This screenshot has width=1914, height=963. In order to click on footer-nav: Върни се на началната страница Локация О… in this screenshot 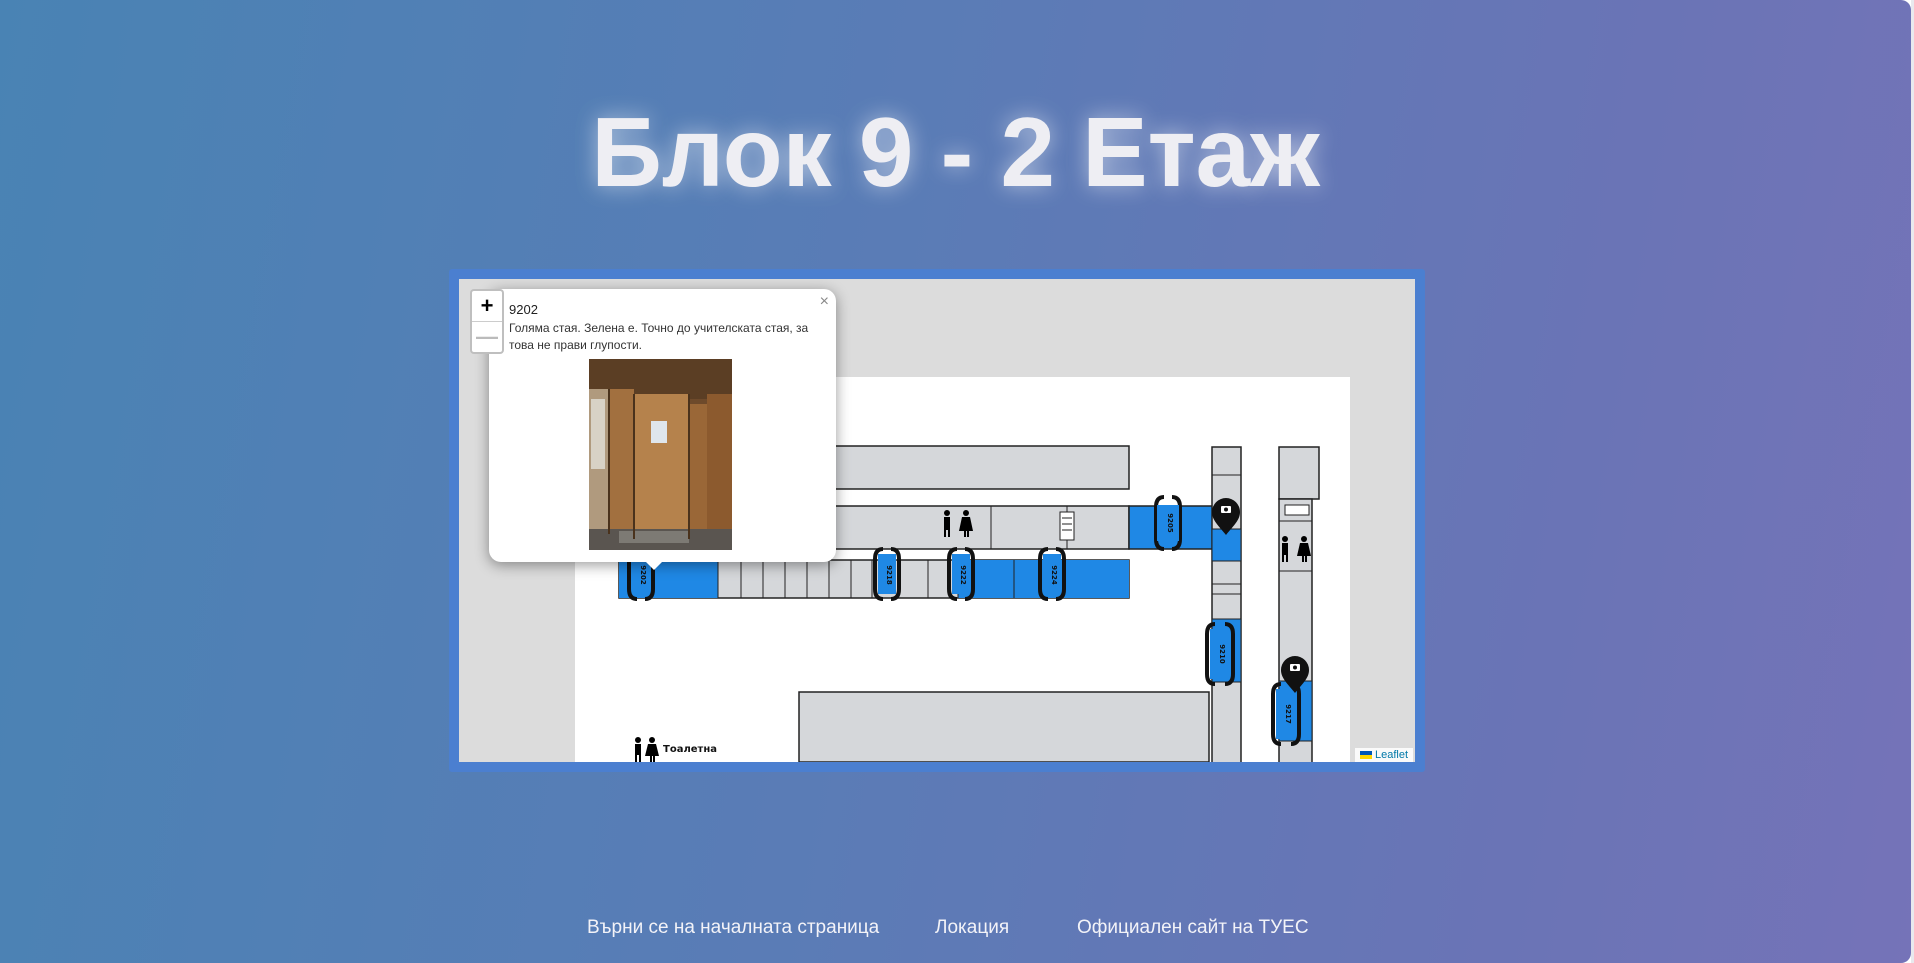, I will do `click(955, 932)`.